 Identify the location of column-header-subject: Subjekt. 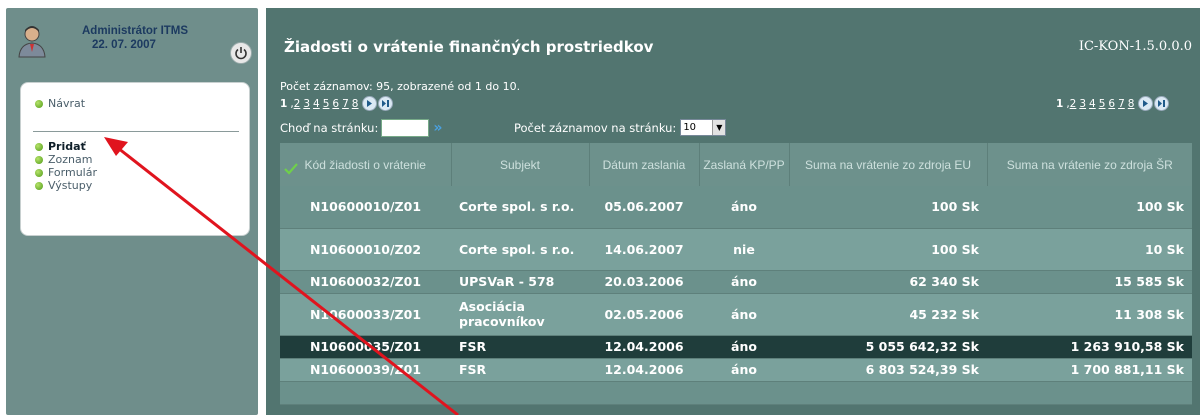
(520, 164).